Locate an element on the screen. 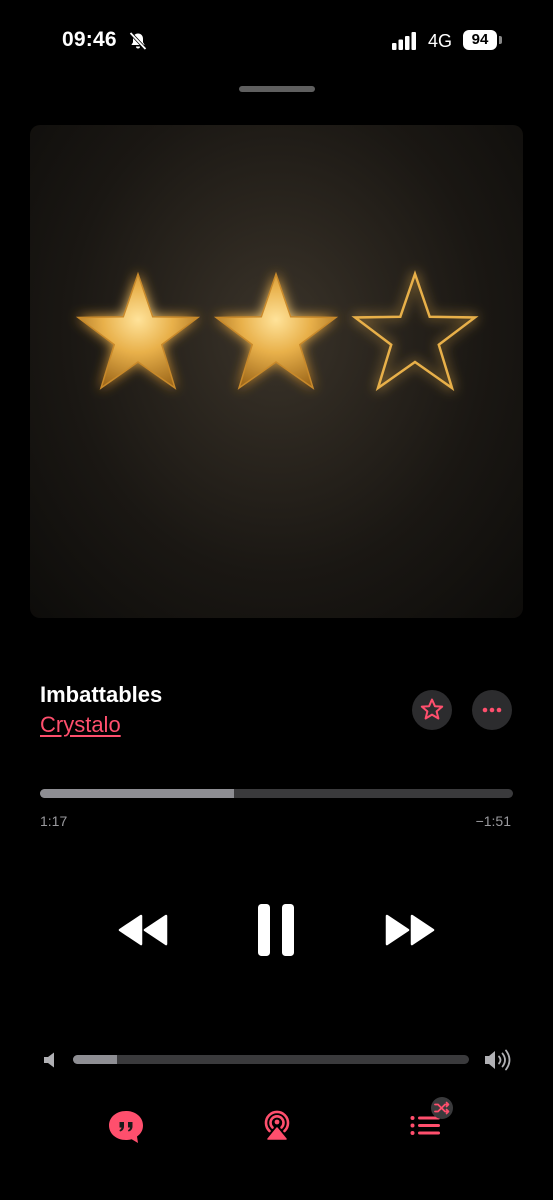  signal-icon is located at coordinates (404, 41).